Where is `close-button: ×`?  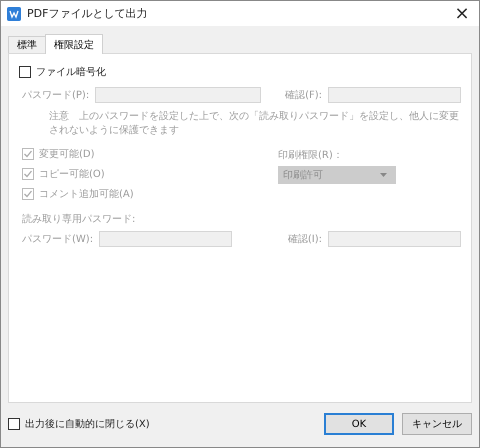 close-button: × is located at coordinates (462, 14).